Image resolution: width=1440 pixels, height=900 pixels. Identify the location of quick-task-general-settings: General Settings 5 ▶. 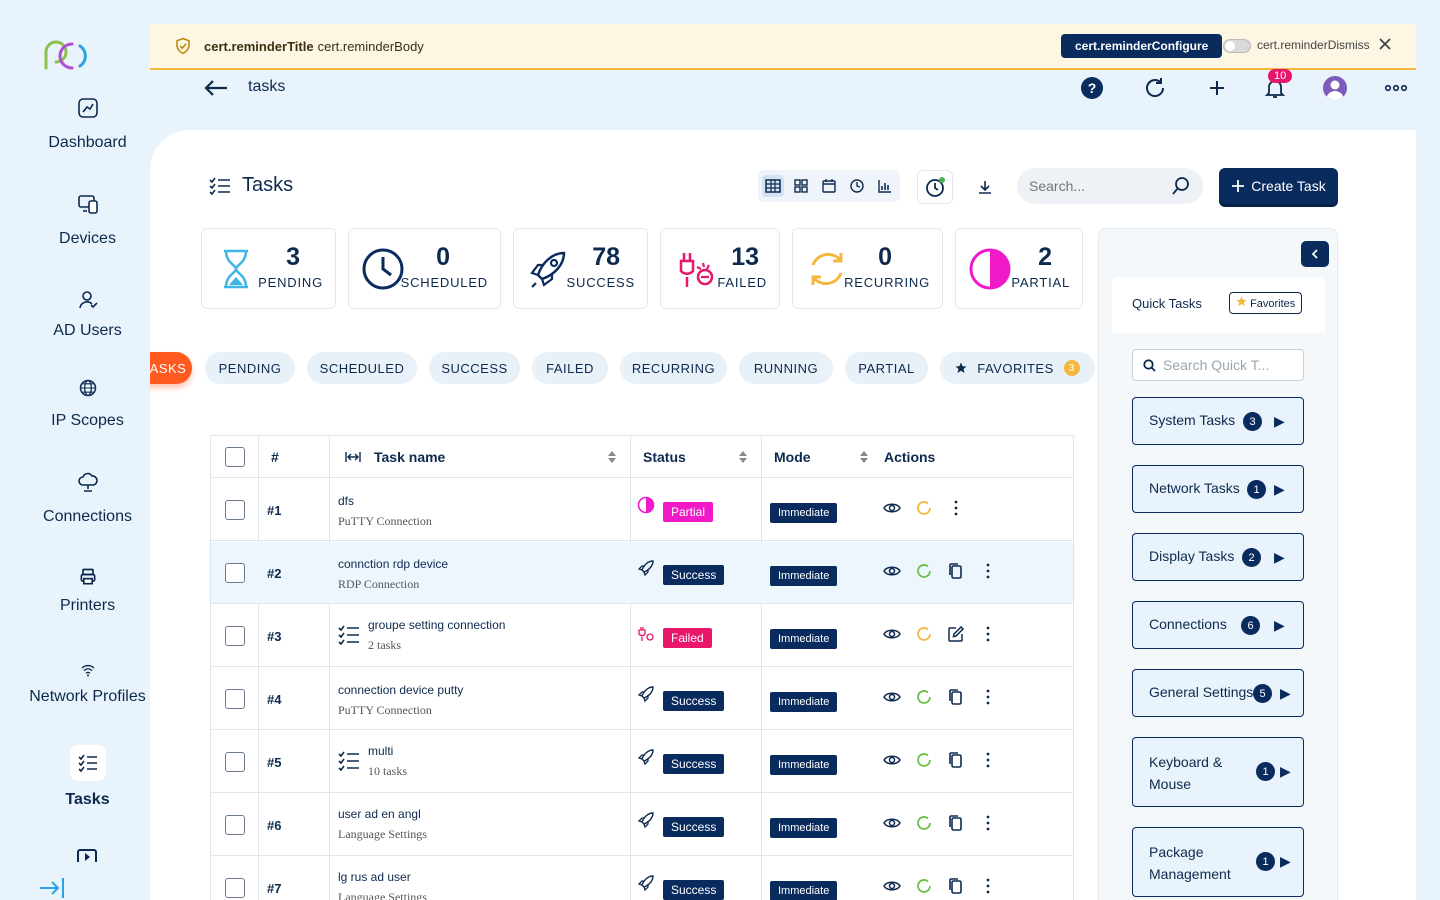
(1218, 693).